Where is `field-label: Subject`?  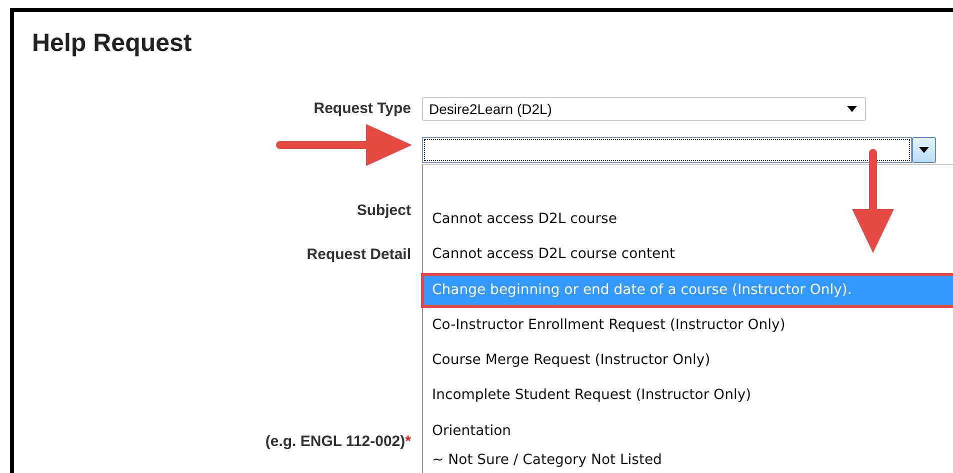 field-label: Subject is located at coordinates (383, 211).